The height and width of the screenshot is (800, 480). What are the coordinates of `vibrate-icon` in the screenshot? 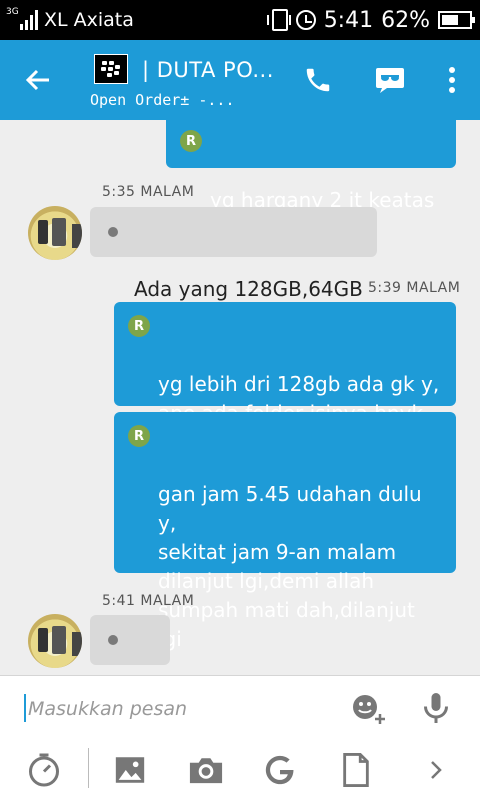 It's located at (278, 20).